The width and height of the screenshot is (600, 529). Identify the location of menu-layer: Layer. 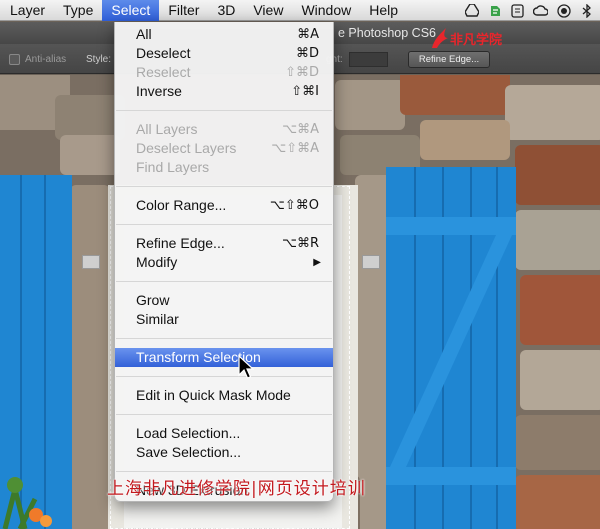
(27, 10).